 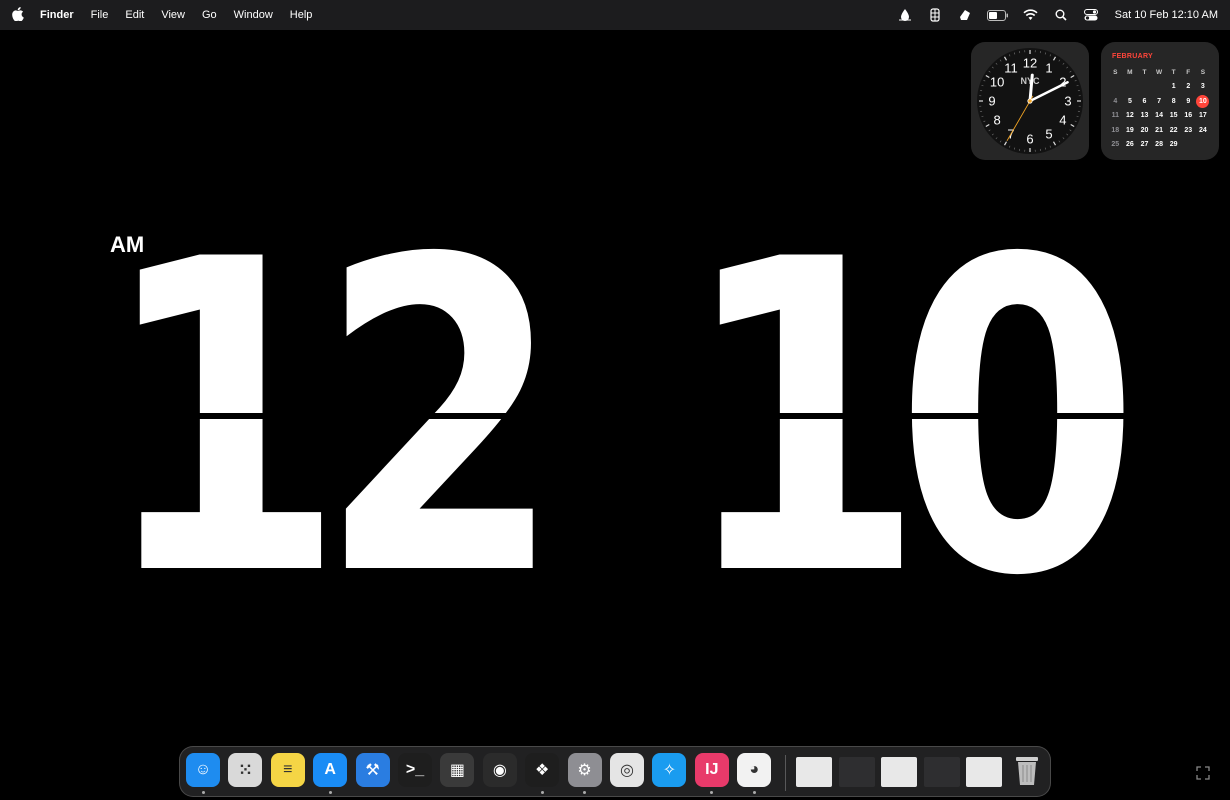 I want to click on chrome-icon: ◕, so click(x=754, y=770).